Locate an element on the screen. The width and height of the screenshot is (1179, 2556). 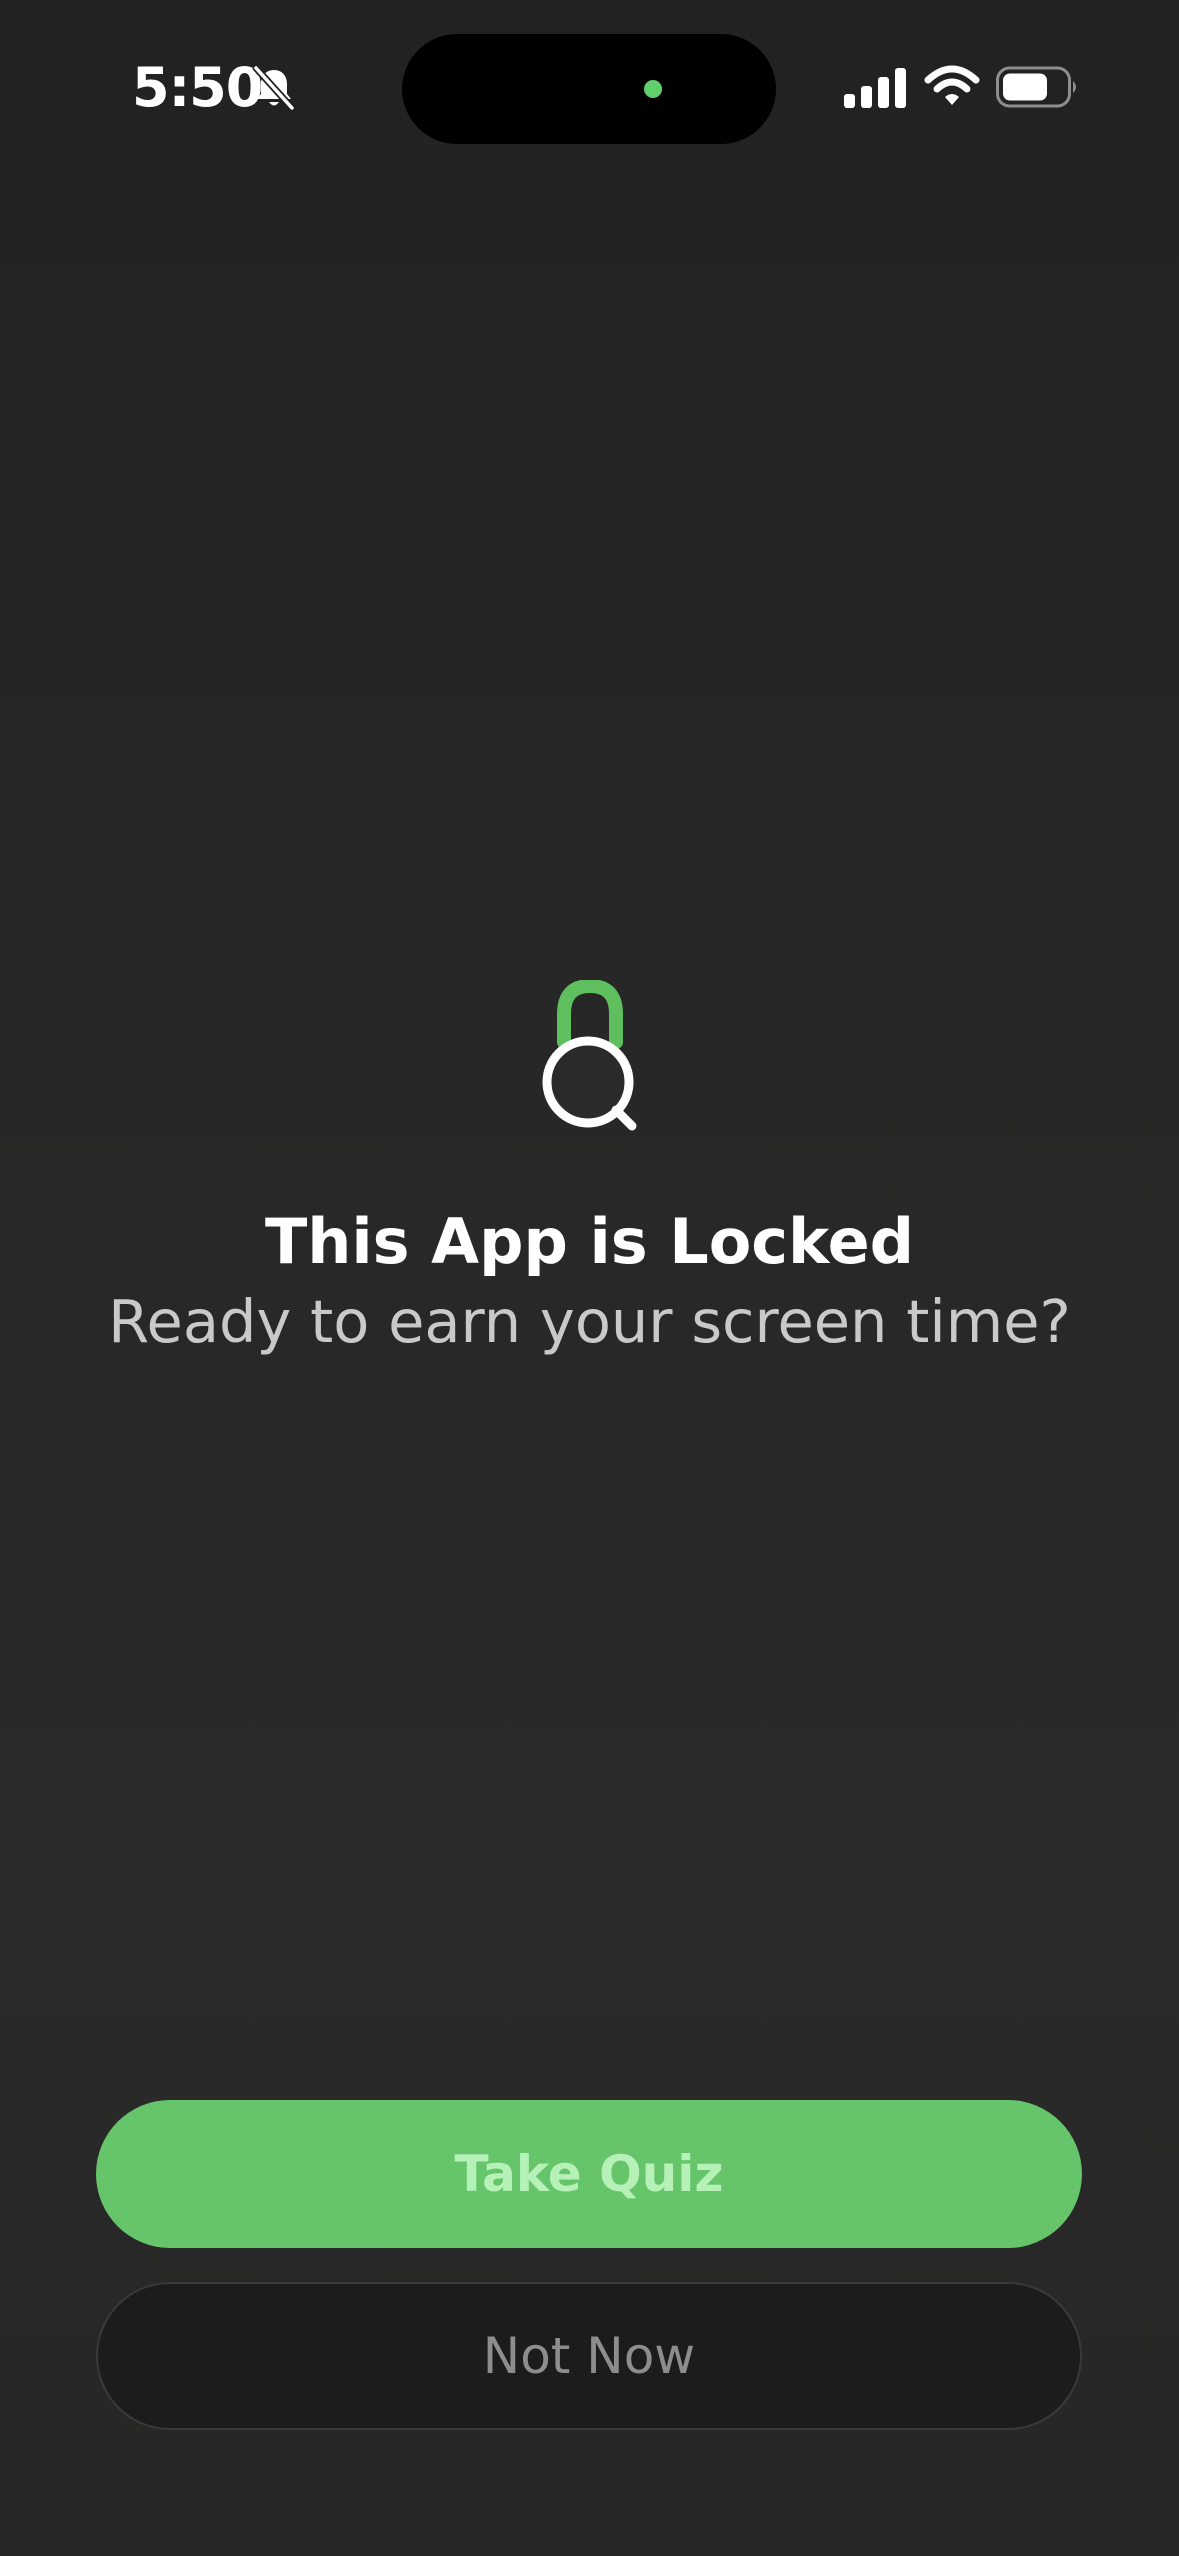
cellular-signal-icon is located at coordinates (875, 88).